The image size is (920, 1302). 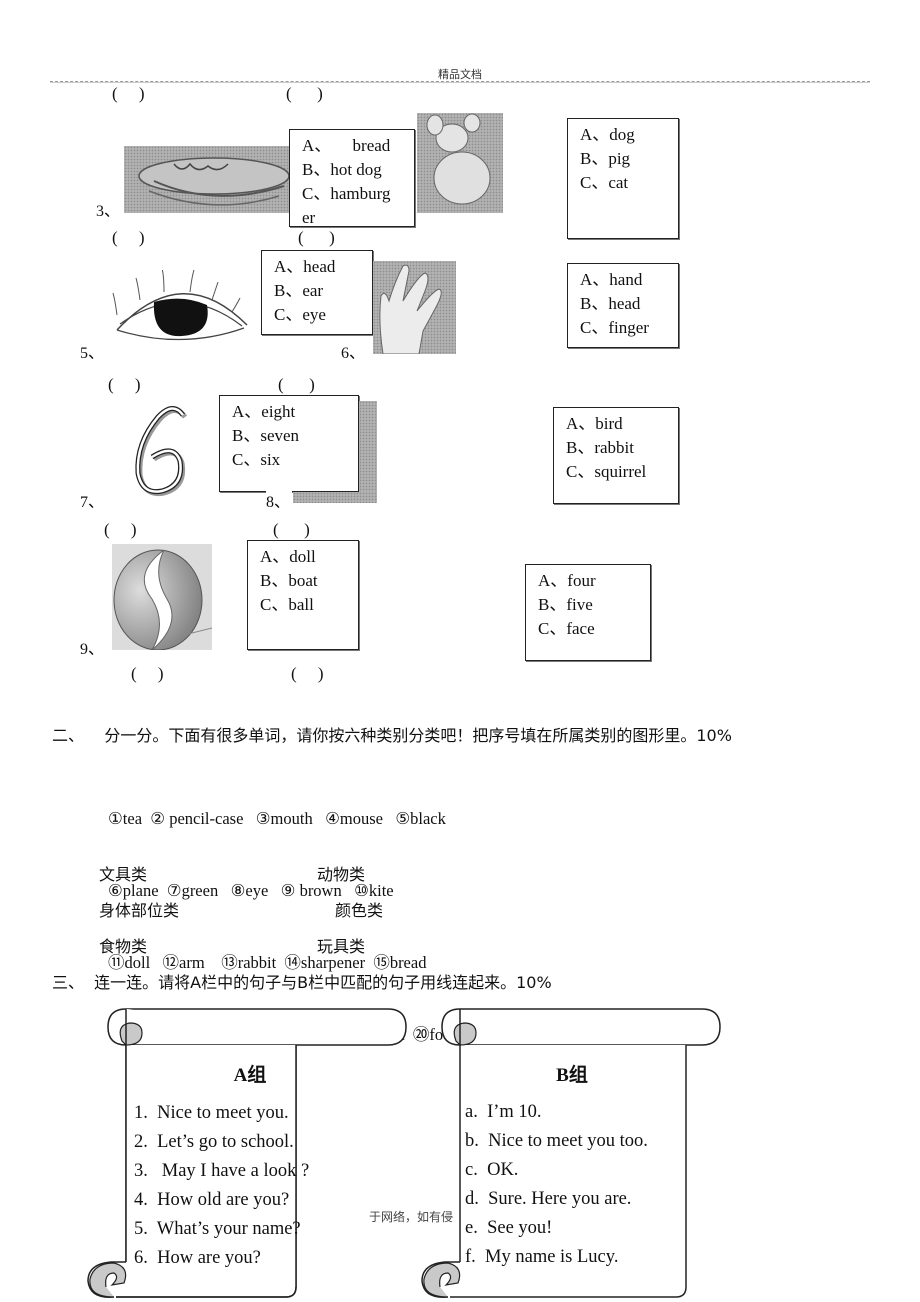 I want to click on options-box-10: A、four B、five C、face, so click(x=588, y=612).